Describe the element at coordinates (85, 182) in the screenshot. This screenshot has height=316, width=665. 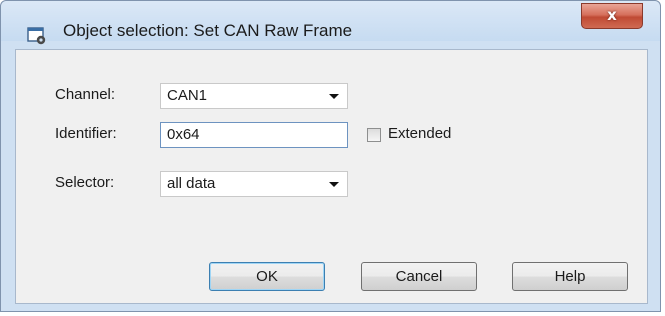
I see `selector-label: Selector:` at that location.